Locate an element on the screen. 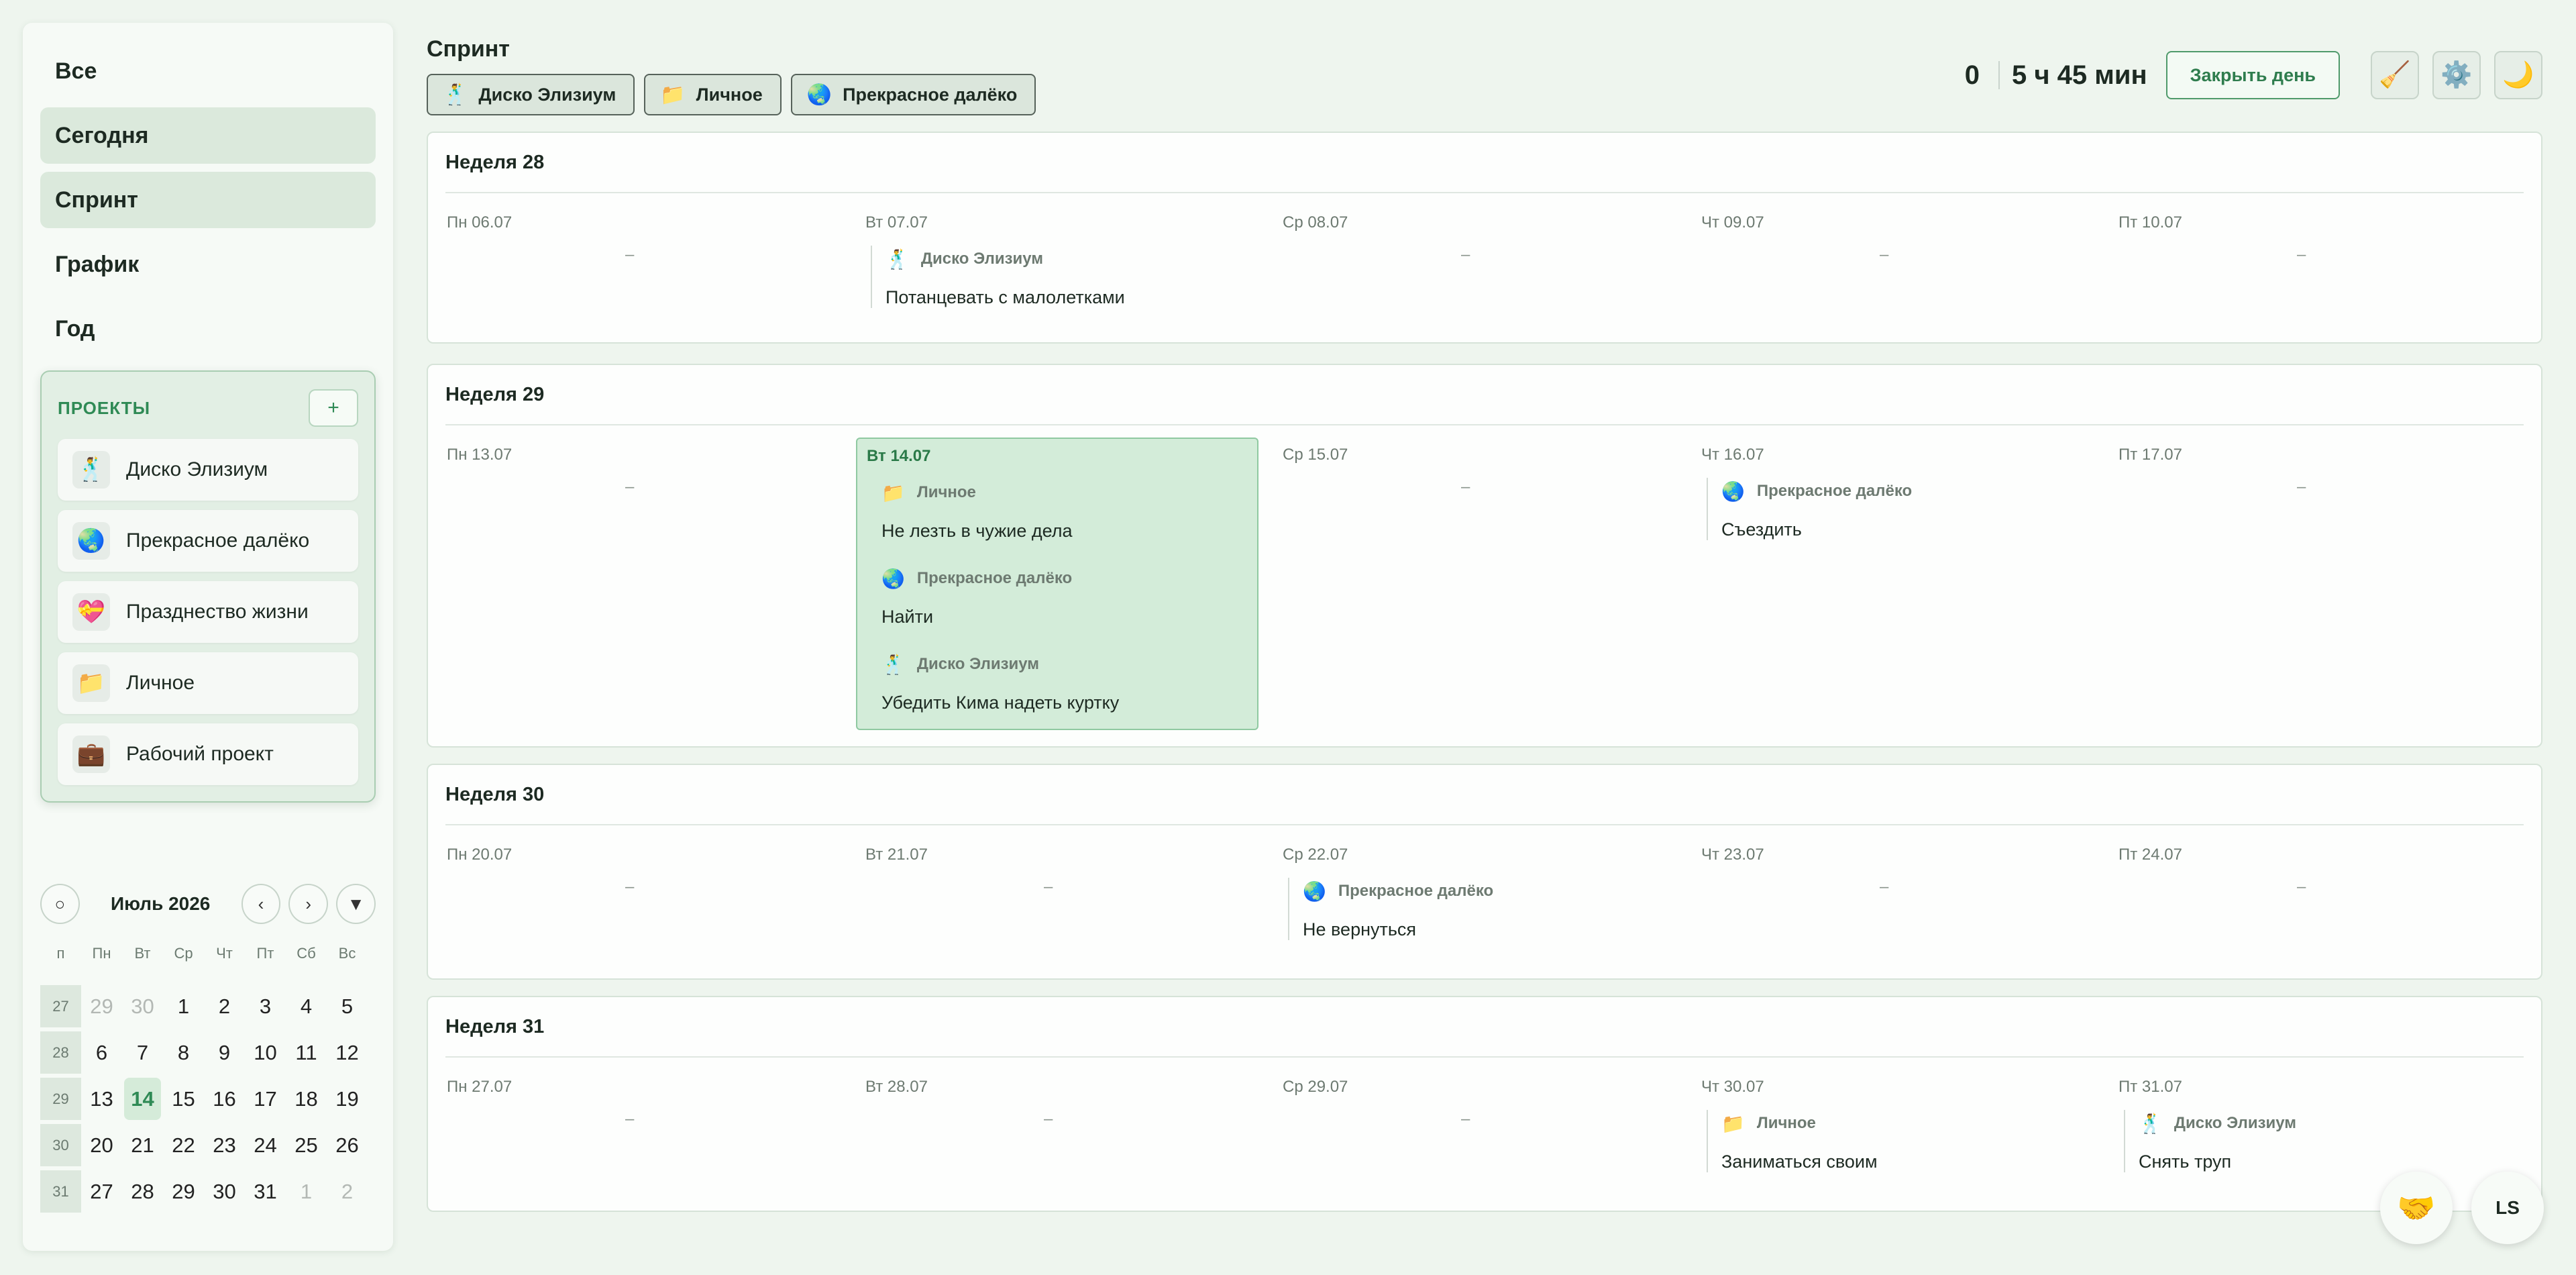  project-item-beautiful-far-away: 🌏 Прекрасное далёко is located at coordinates (208, 541).